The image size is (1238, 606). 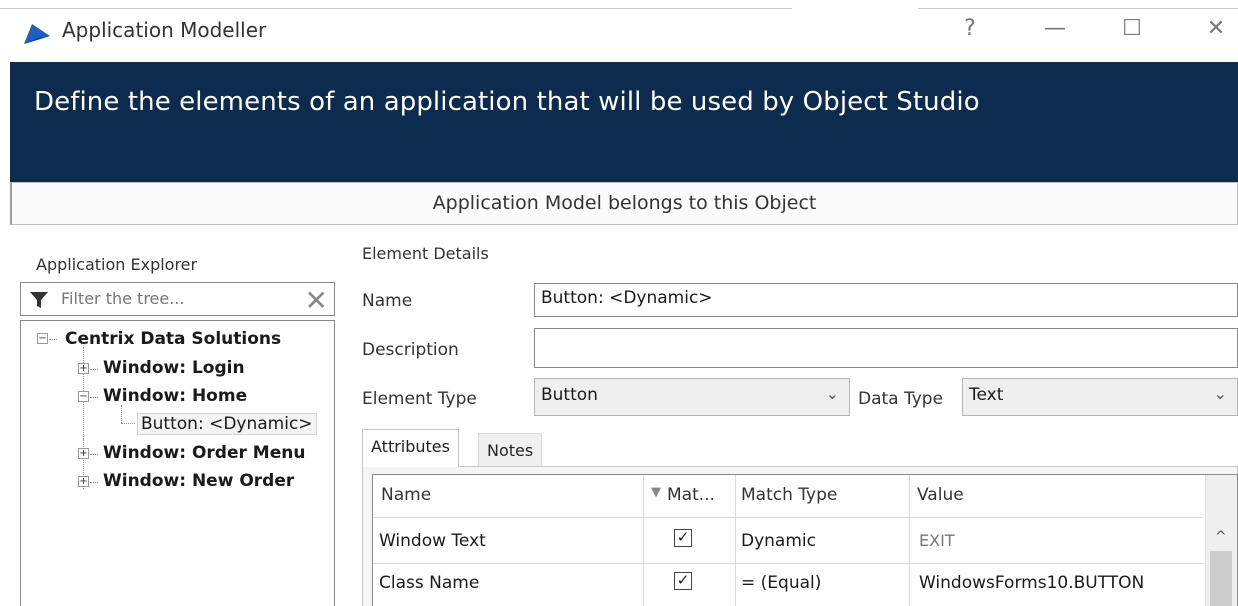 What do you see at coordinates (39, 300) in the screenshot?
I see `filter-icon` at bounding box center [39, 300].